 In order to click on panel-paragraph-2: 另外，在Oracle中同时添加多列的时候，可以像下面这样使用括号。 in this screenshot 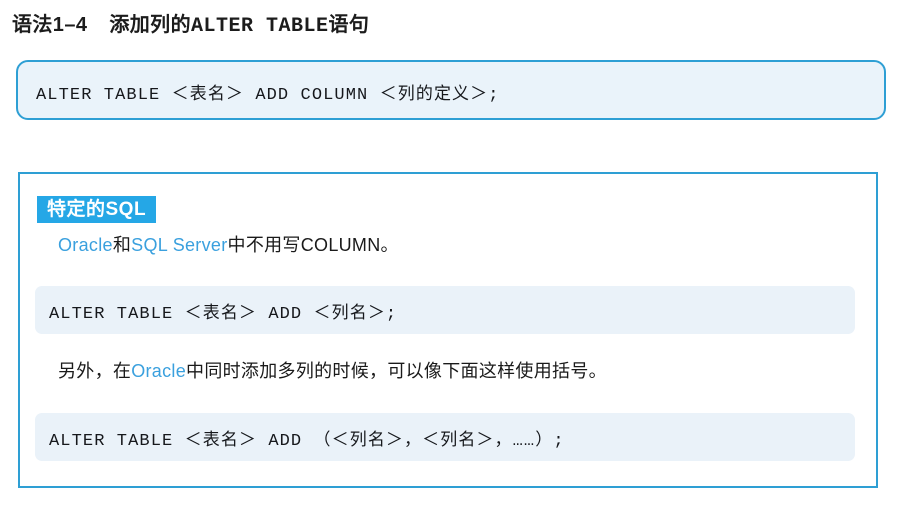, I will do `click(332, 371)`.